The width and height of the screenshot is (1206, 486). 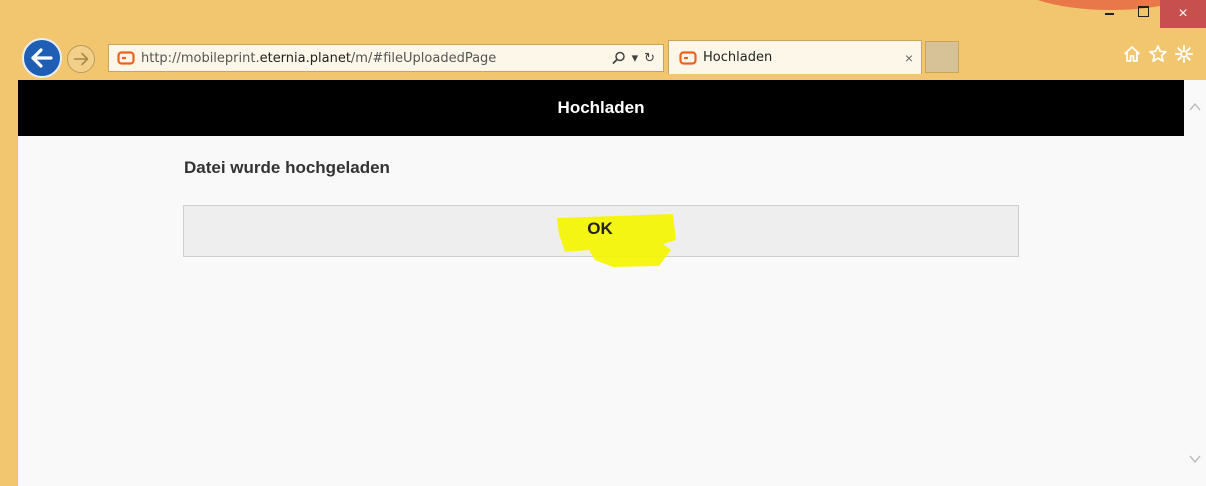 I want to click on back-button, so click(x=42, y=58).